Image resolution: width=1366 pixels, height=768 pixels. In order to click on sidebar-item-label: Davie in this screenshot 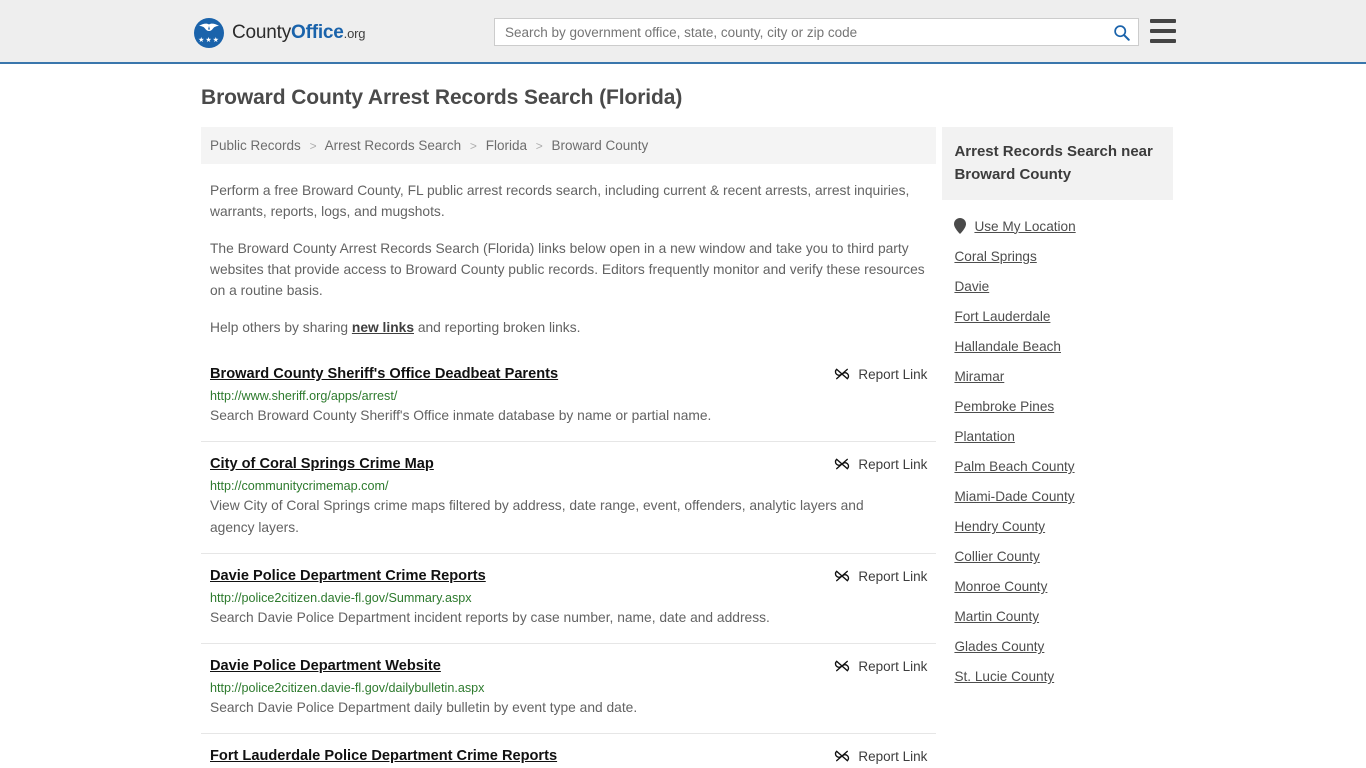, I will do `click(972, 286)`.